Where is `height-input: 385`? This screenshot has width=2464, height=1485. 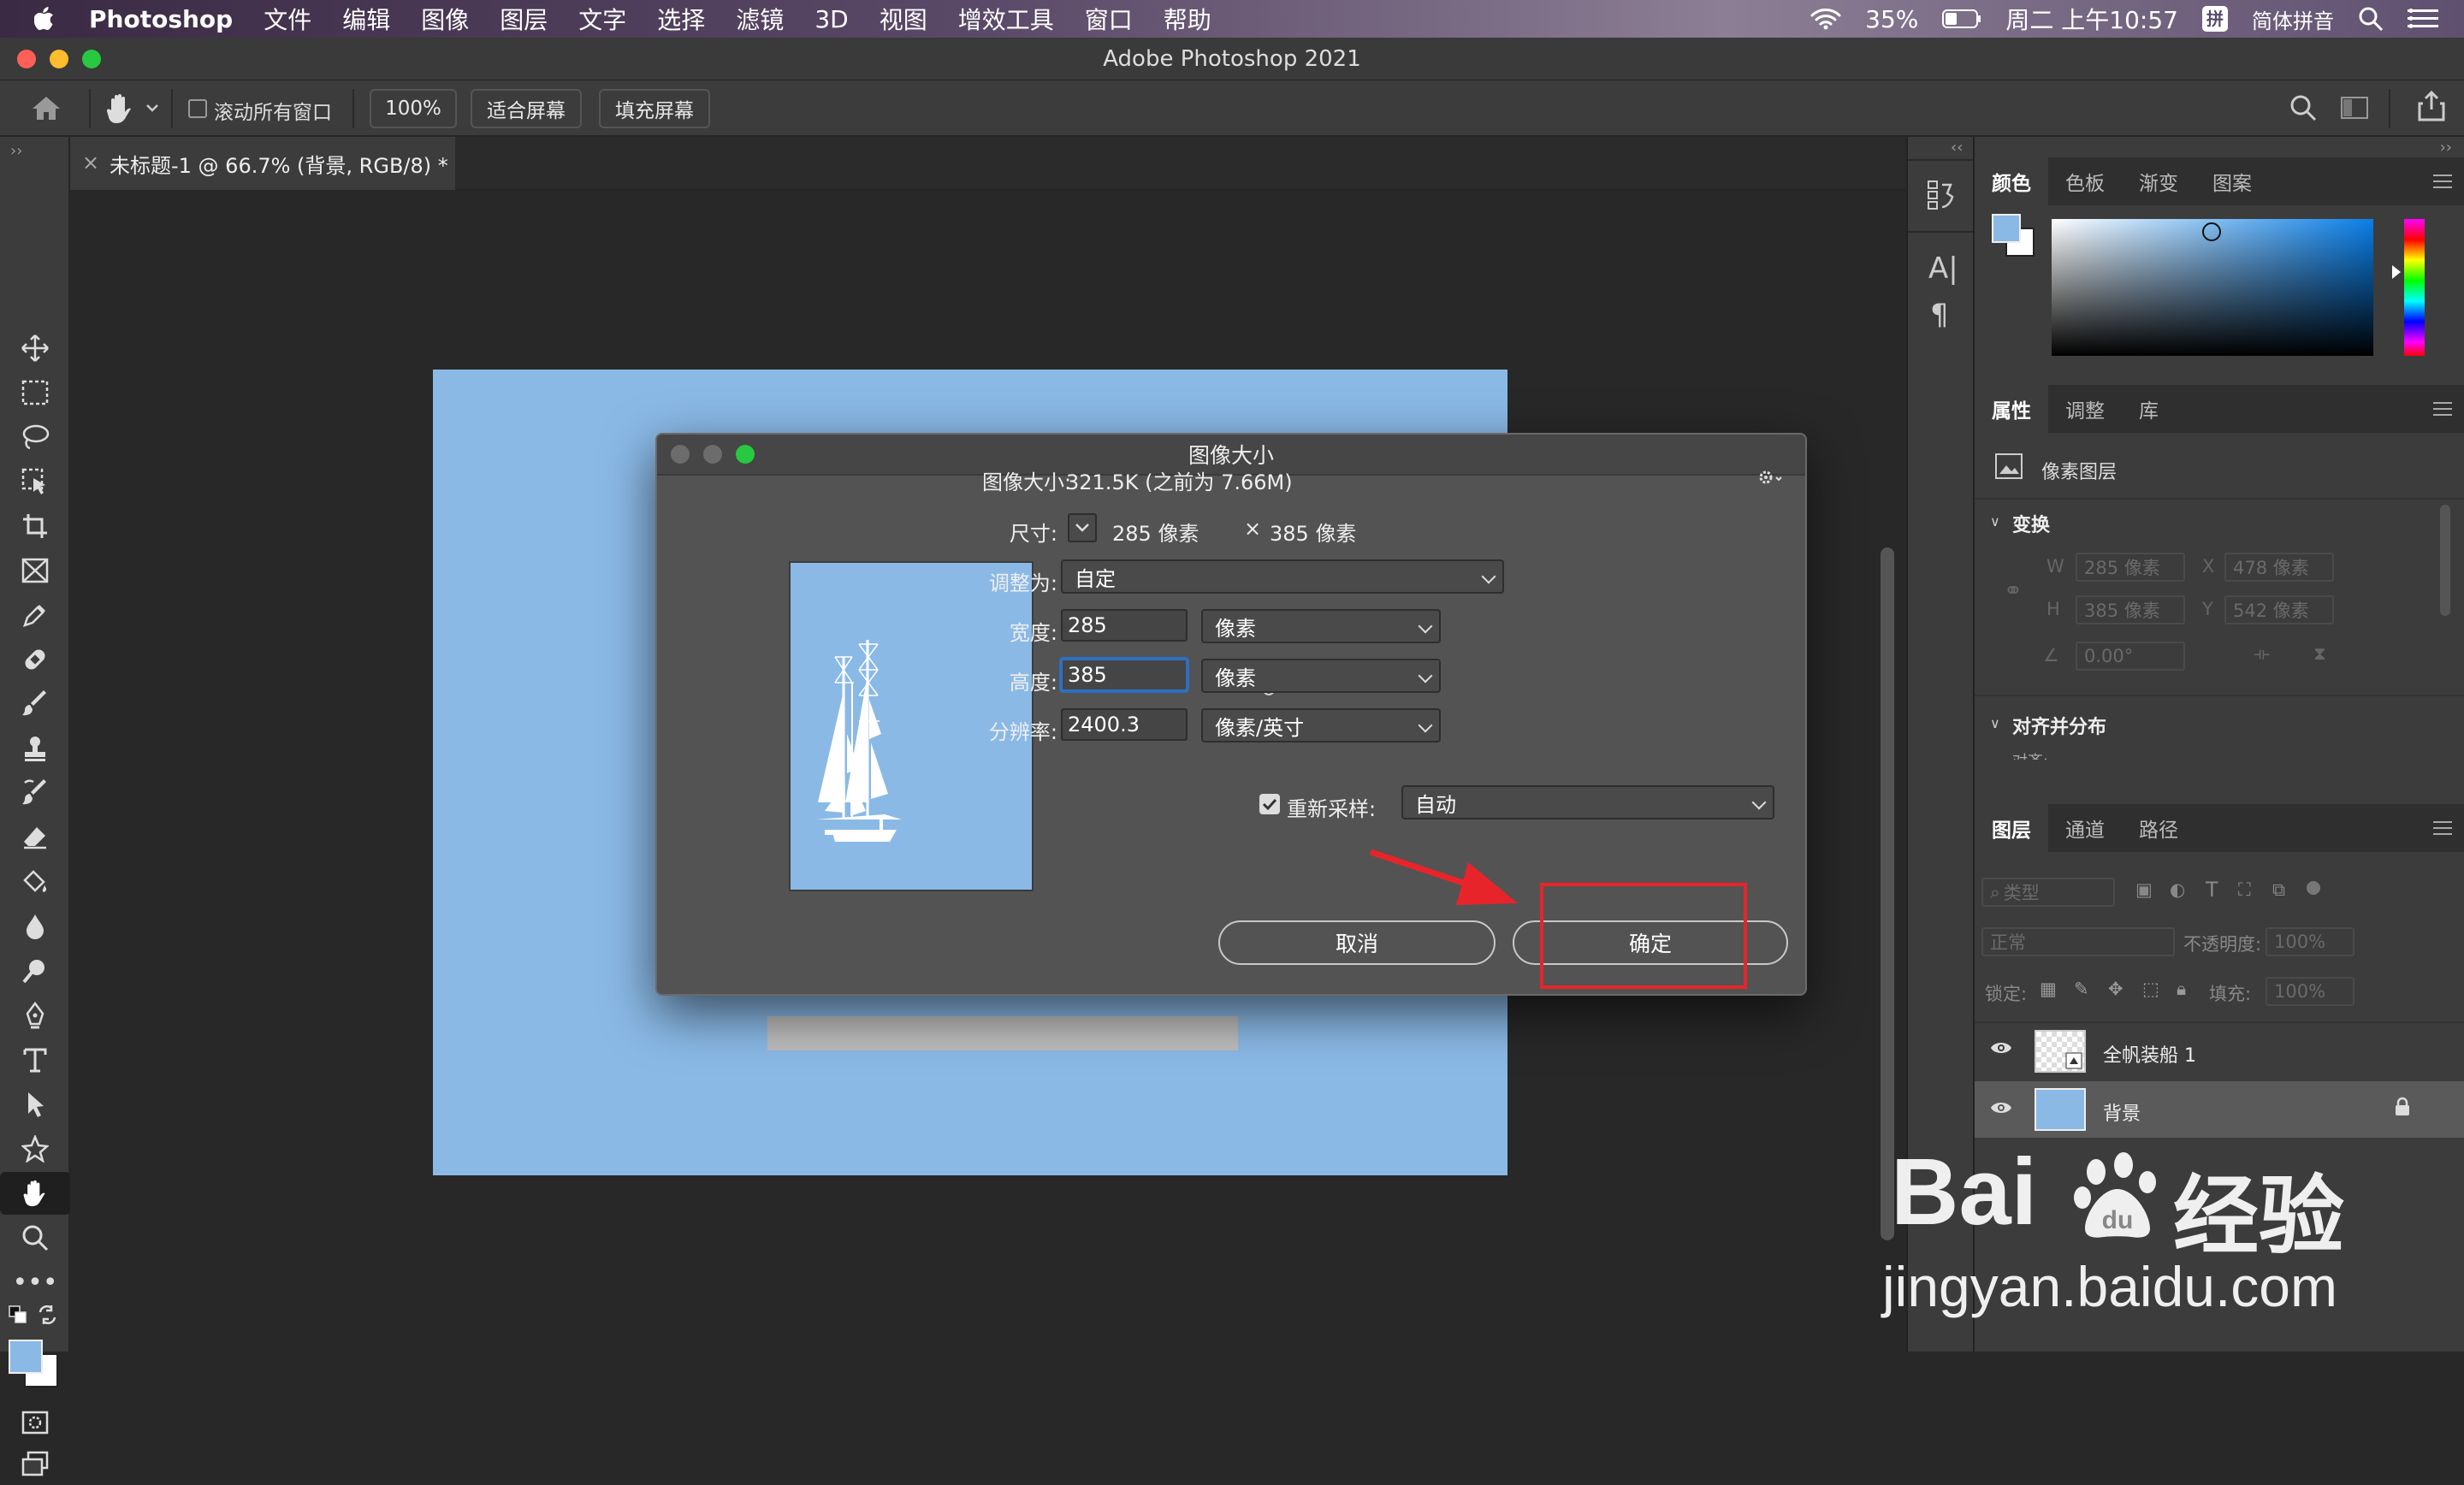 height-input: 385 is located at coordinates (1124, 675).